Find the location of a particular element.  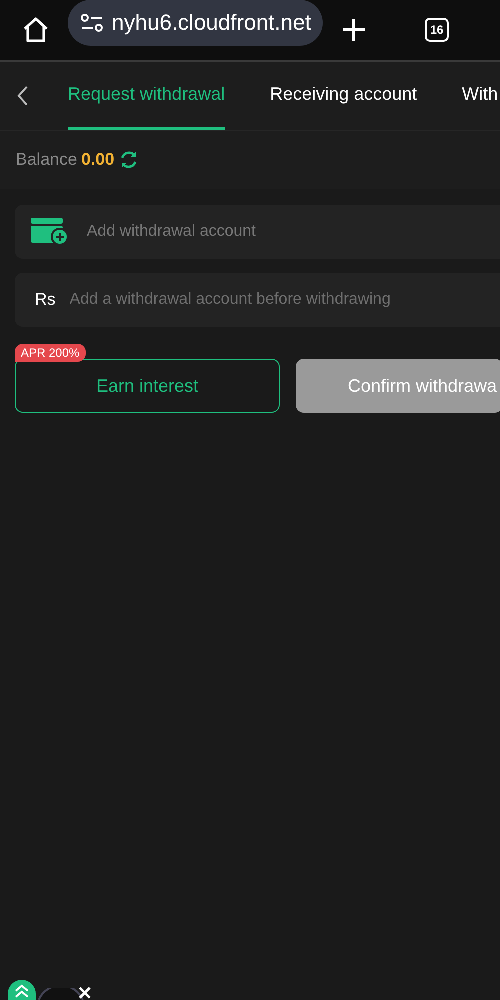

tab-count-button: 16 is located at coordinates (437, 30).